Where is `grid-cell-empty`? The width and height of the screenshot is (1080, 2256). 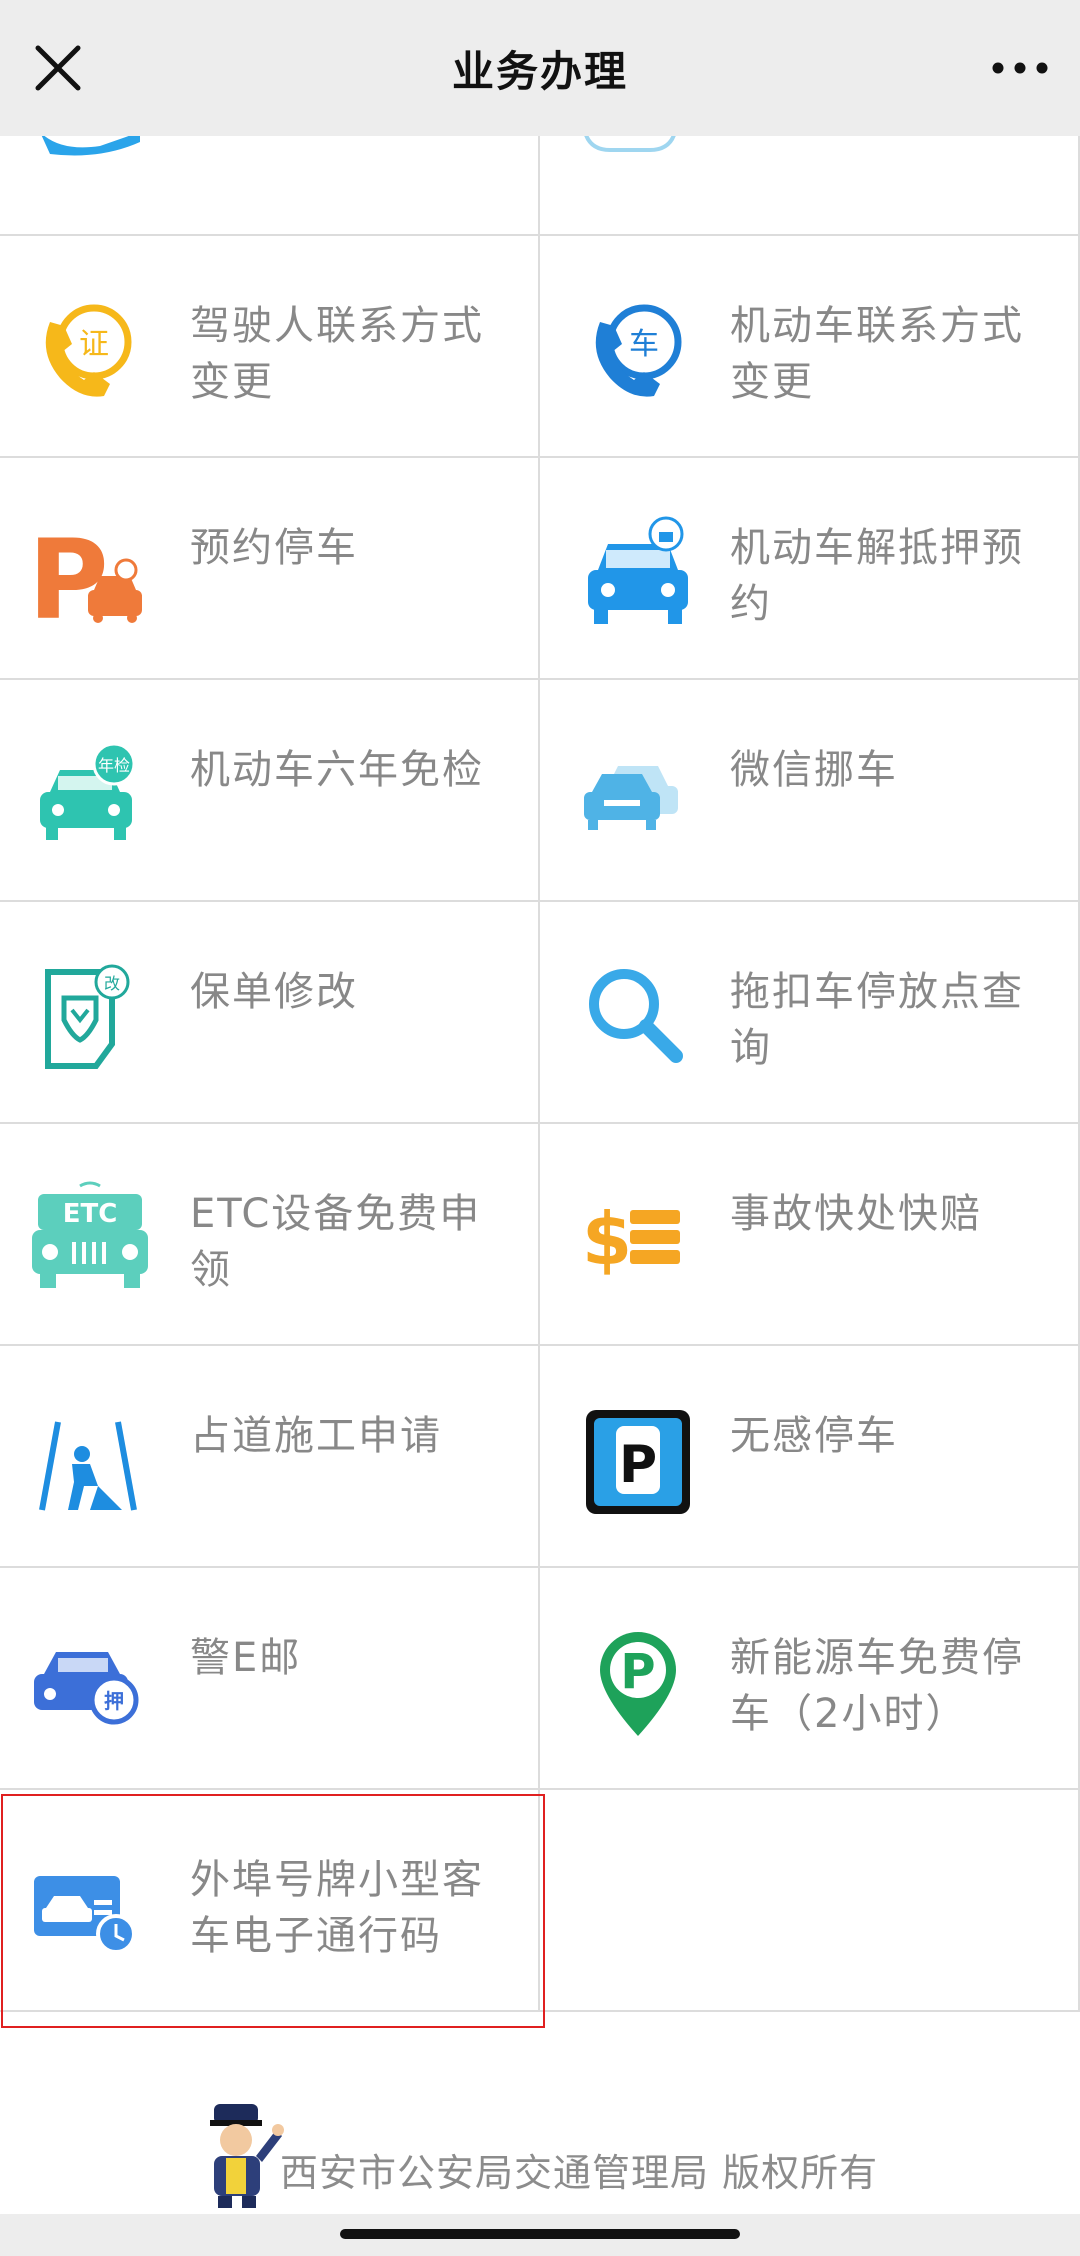
grid-cell-empty is located at coordinates (810, 1901).